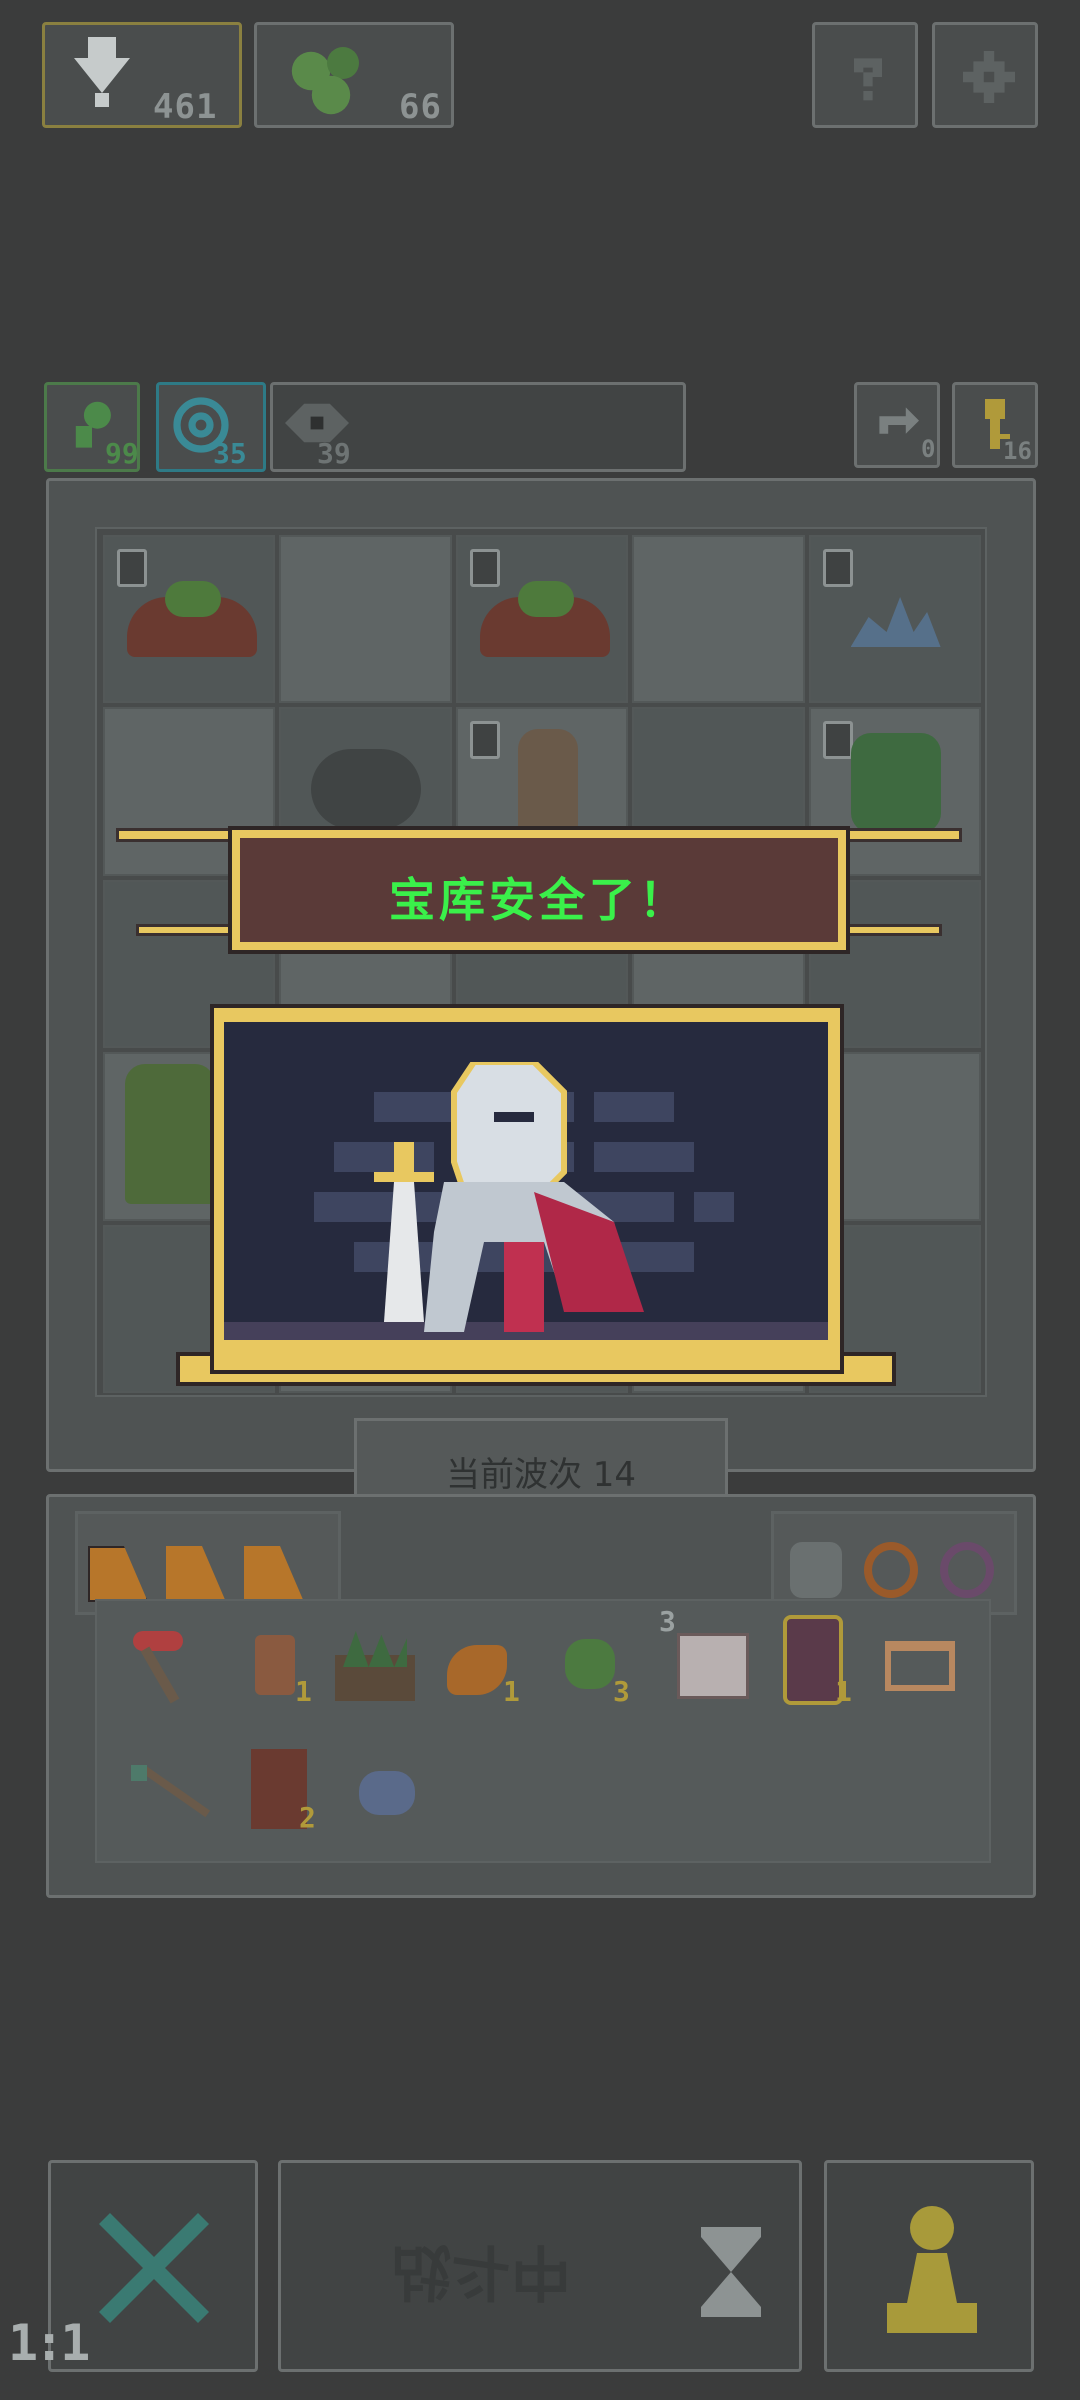  What do you see at coordinates (307, 1817) in the screenshot?
I see `item-count: 2` at bounding box center [307, 1817].